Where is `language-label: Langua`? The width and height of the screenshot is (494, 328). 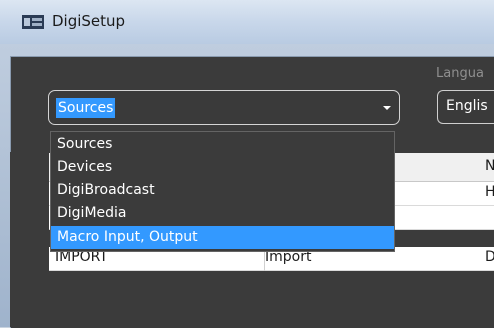
language-label: Langua is located at coordinates (460, 73).